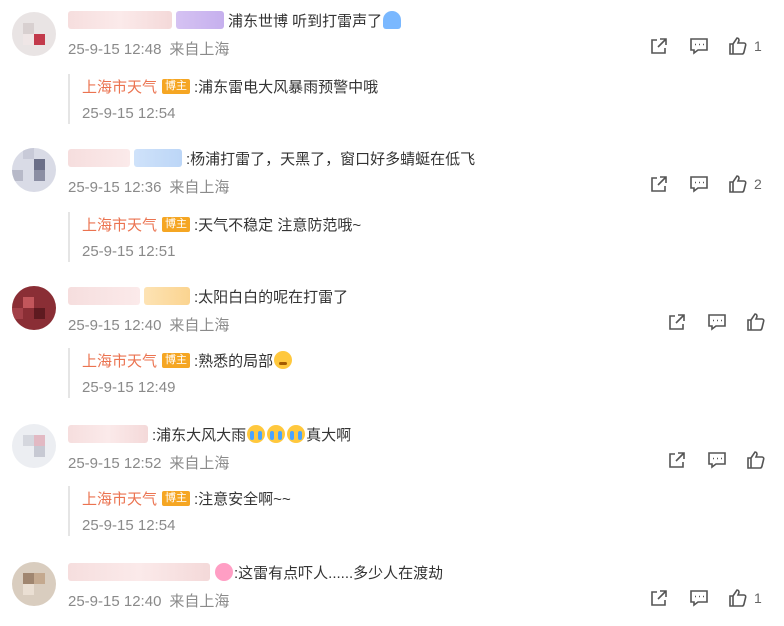  What do you see at coordinates (199, 435) in the screenshot?
I see `comment-text: :浦东大风大雨` at bounding box center [199, 435].